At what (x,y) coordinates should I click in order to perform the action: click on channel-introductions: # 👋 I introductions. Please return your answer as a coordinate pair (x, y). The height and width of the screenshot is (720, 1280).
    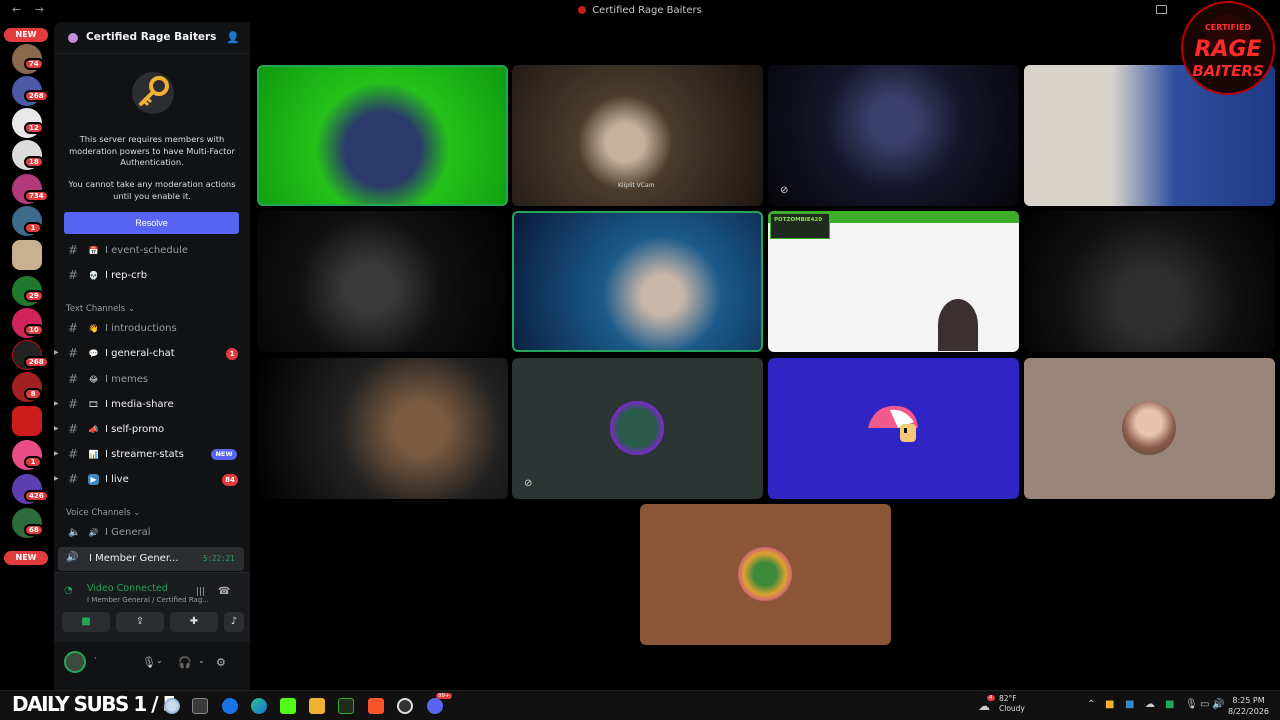
    Looking at the image, I should click on (152, 329).